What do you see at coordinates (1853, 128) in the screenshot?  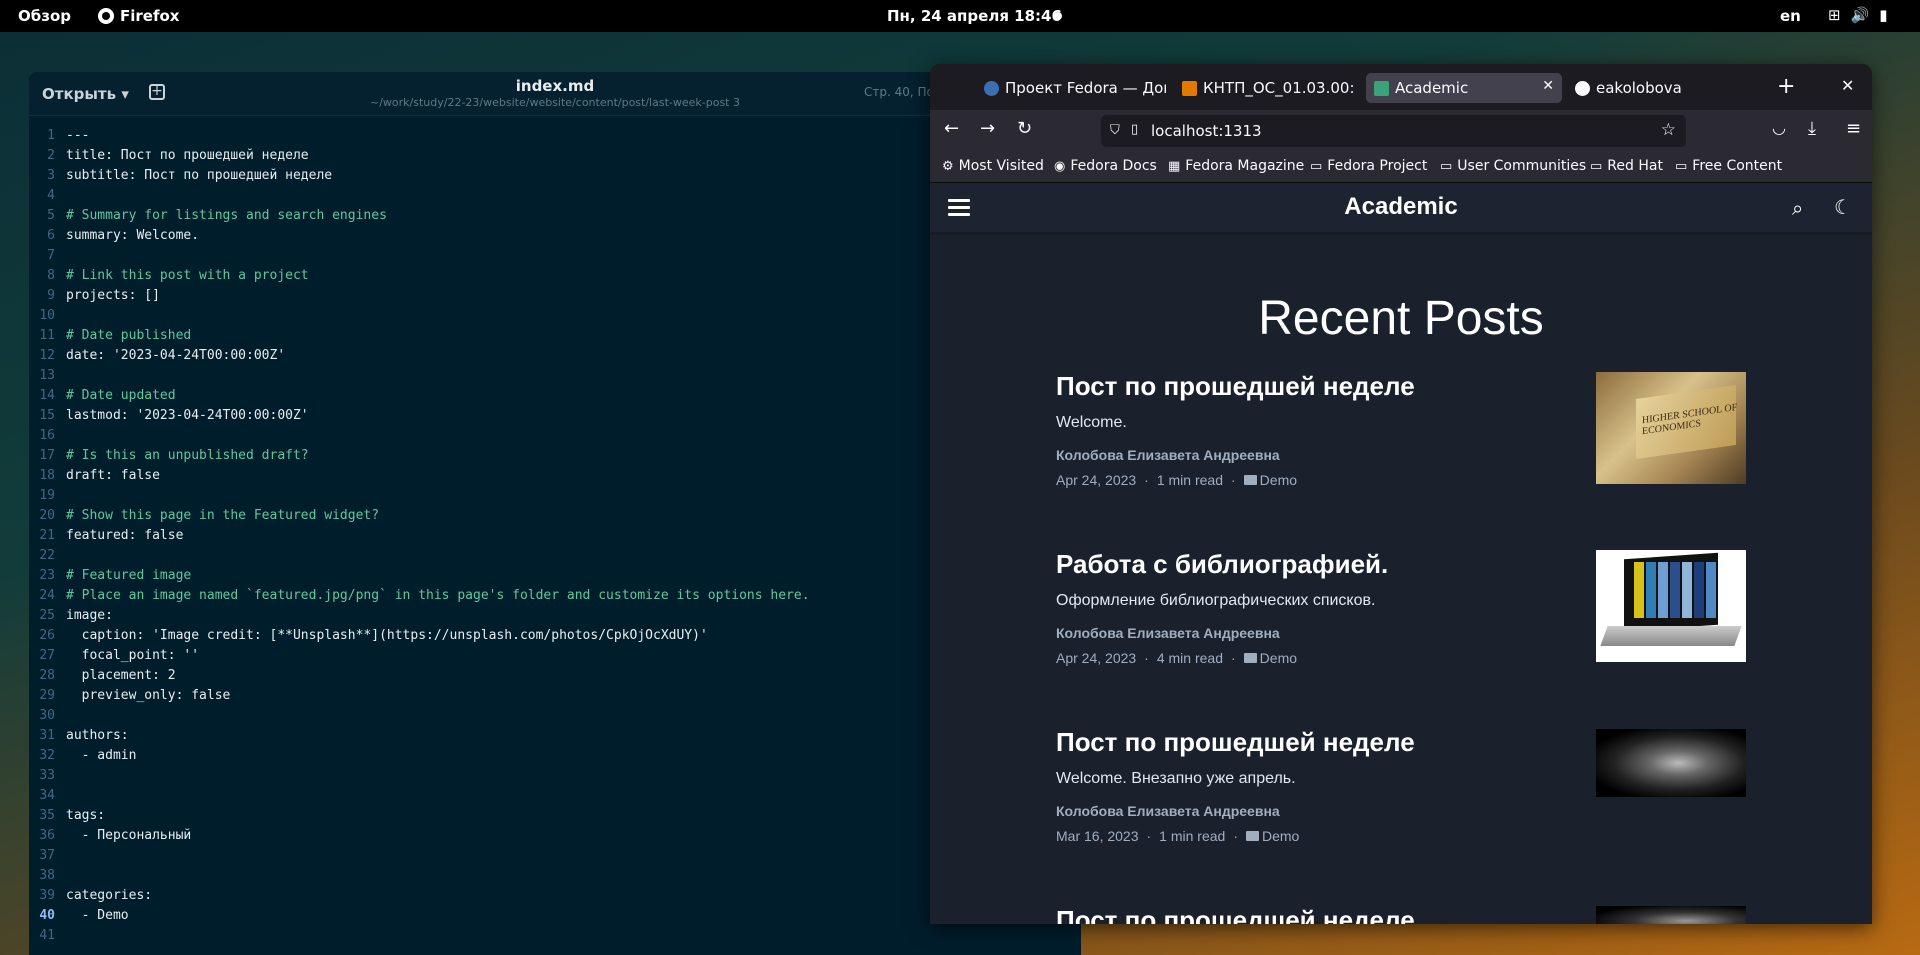 I see `menu-icon: ≡` at bounding box center [1853, 128].